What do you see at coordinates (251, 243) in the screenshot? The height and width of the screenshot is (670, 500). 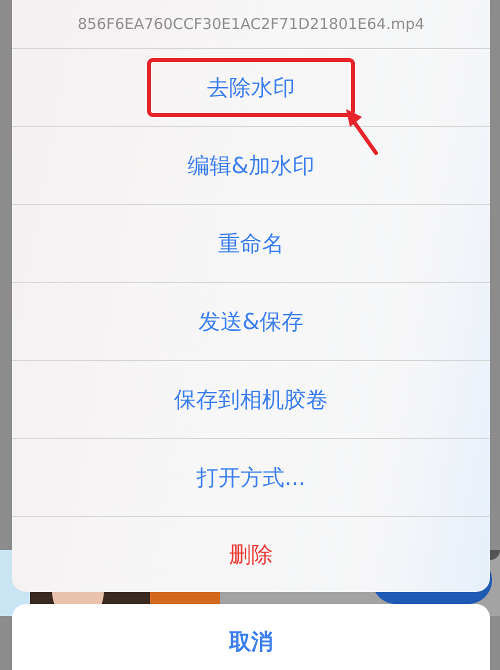 I see `sheet-action: 重命名` at bounding box center [251, 243].